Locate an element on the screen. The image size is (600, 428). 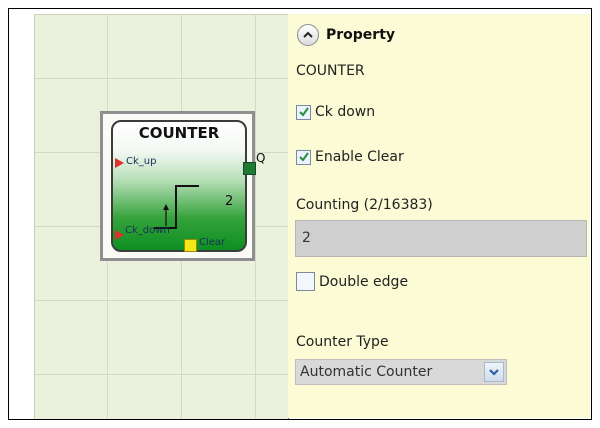
chevron-up-icon is located at coordinates (308, 34).